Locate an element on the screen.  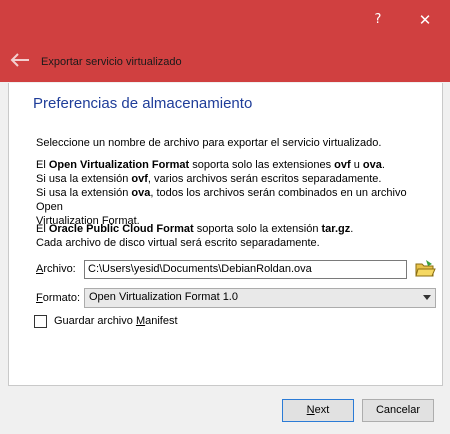
wizard-title: Exportar servicio virtualizado is located at coordinates (111, 62).